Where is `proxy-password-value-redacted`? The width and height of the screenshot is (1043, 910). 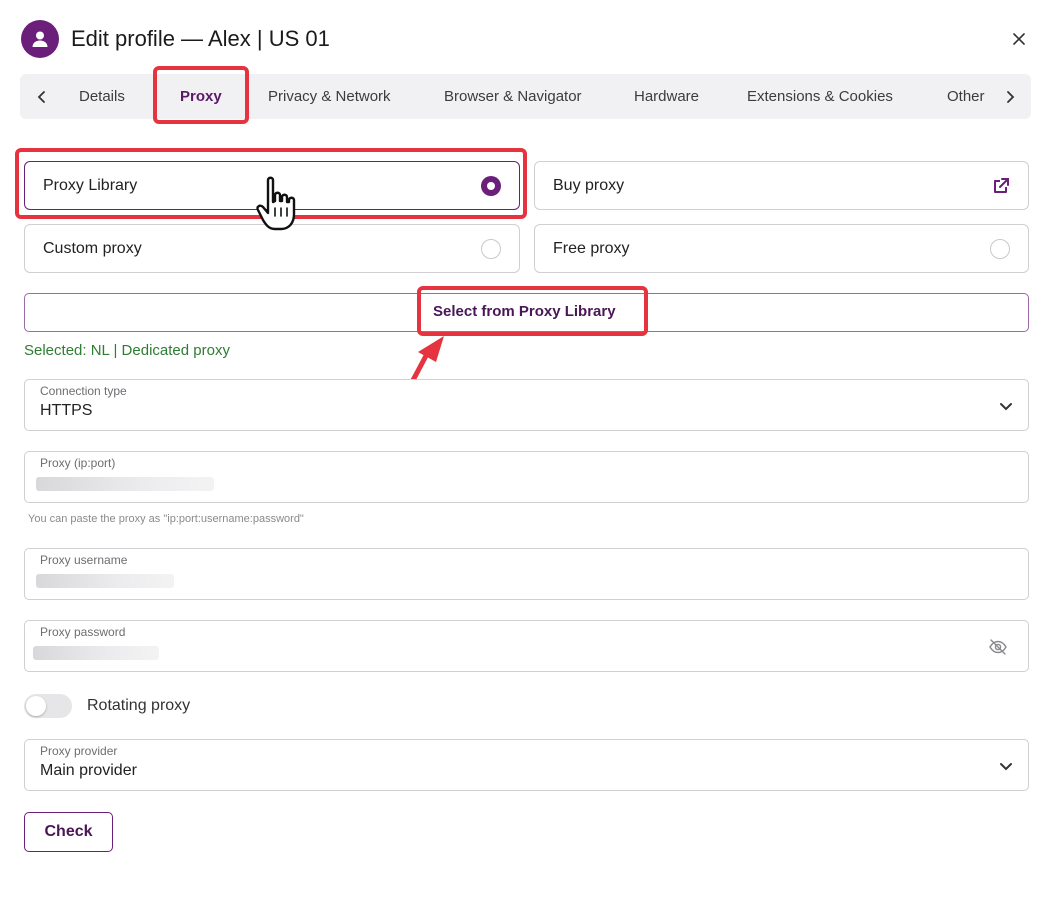 proxy-password-value-redacted is located at coordinates (96, 653).